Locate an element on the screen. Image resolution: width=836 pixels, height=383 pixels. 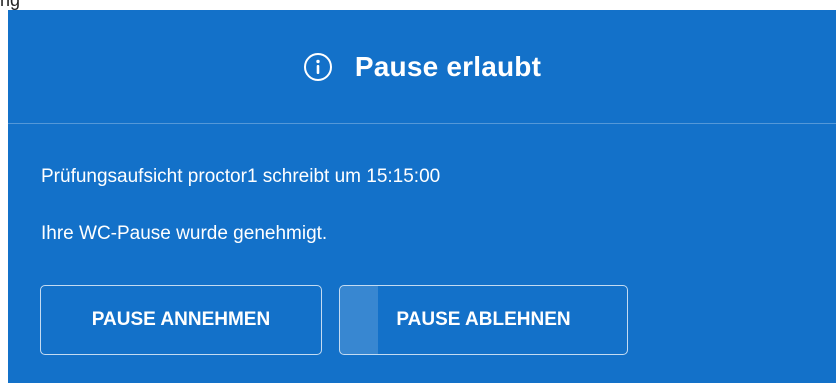
accept-pause-button: PAUSE ANNEHMEN is located at coordinates (181, 320).